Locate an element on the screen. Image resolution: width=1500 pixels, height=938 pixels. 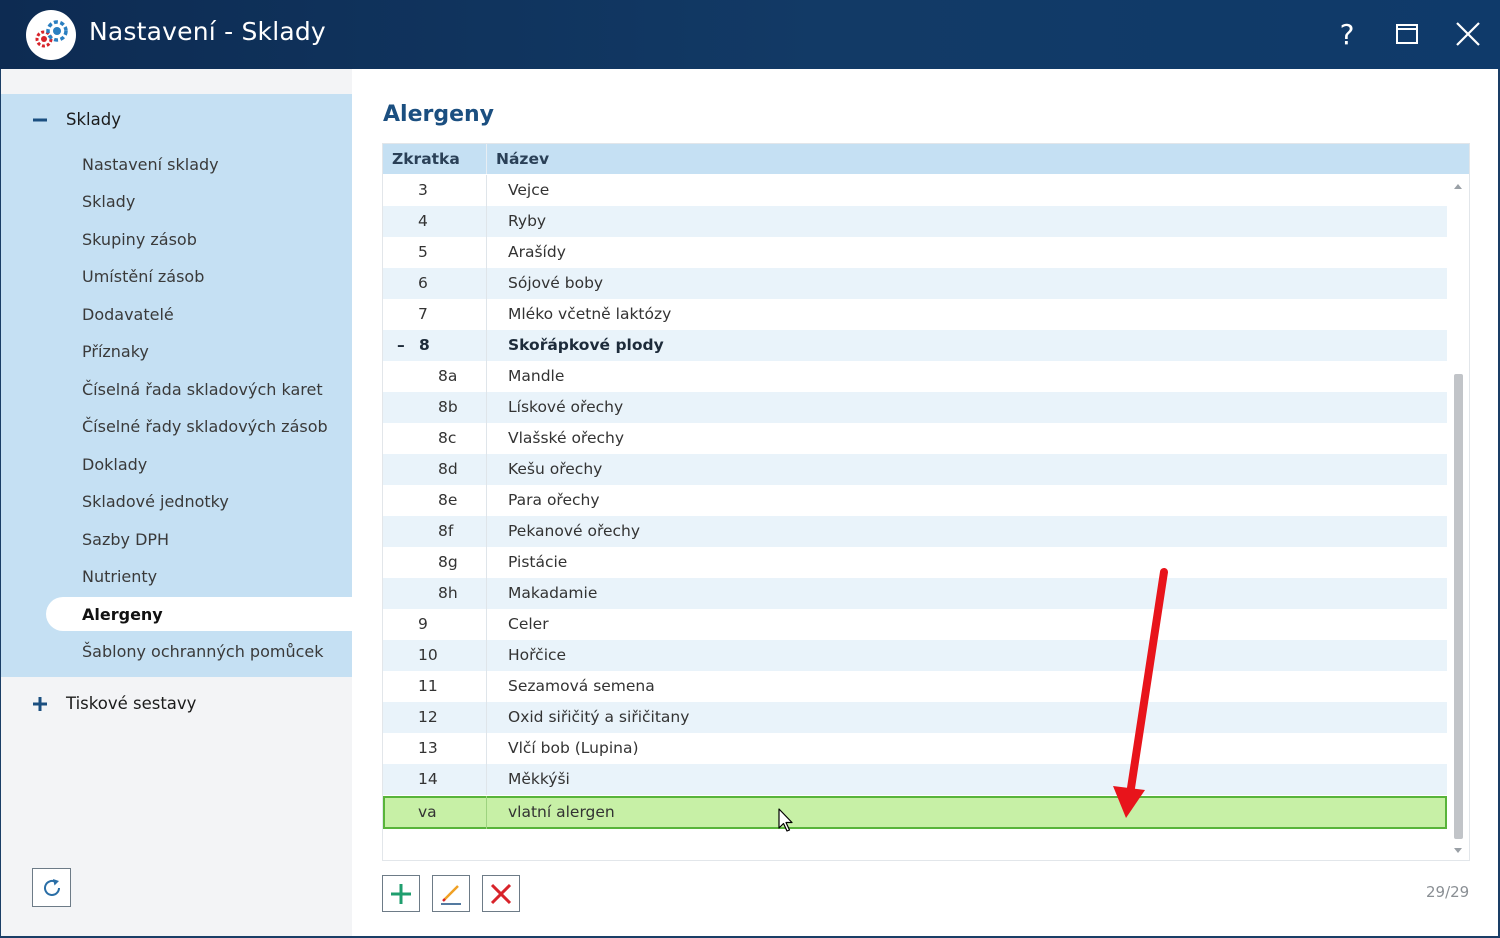
table-row: 5 Arašídy is located at coordinates (915, 252).